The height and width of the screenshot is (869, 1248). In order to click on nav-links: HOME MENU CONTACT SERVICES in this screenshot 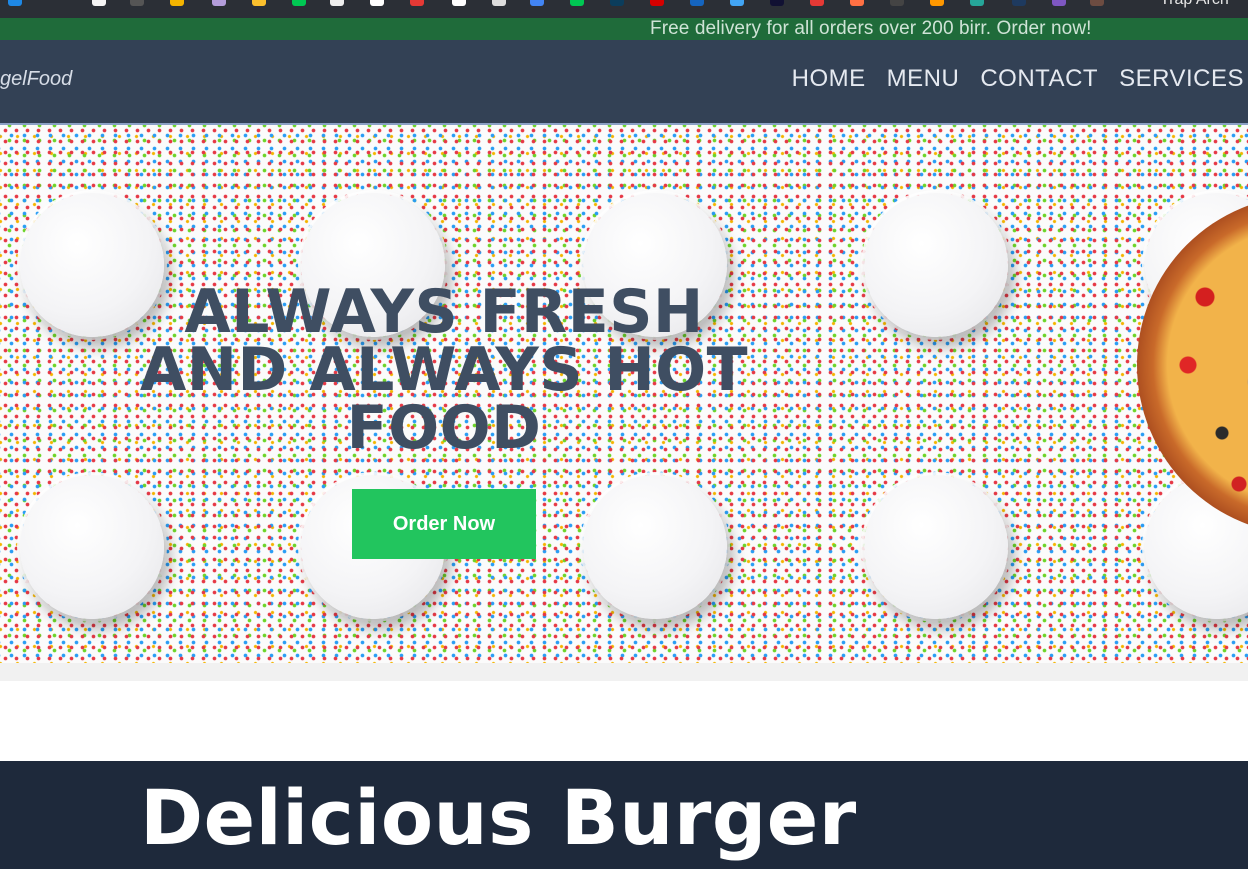, I will do `click(1018, 79)`.